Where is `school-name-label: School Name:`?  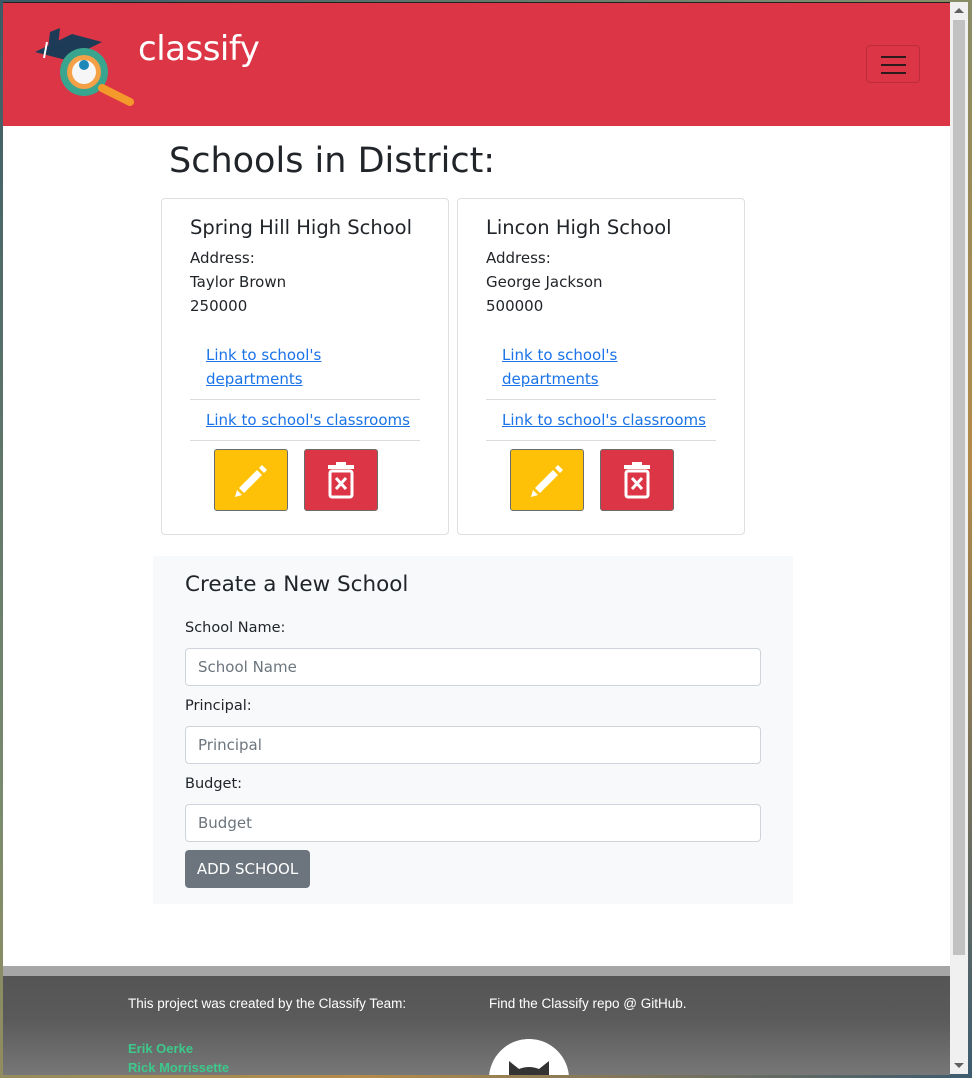 school-name-label: School Name: is located at coordinates (235, 628).